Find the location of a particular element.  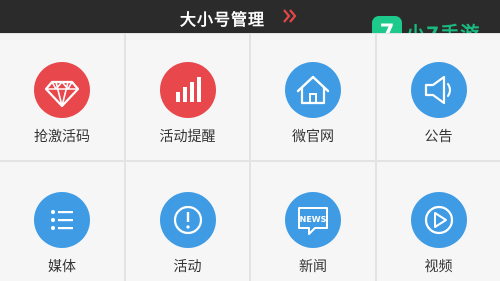

speaker-icon is located at coordinates (437, 90).